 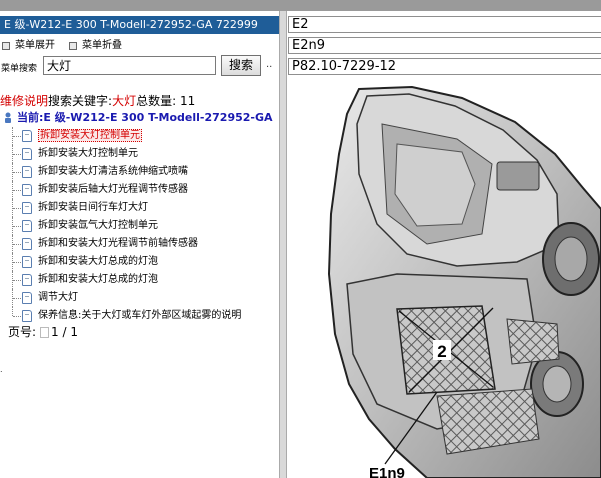 I want to click on result-keyword-label: 搜索关键字:, so click(x=80, y=101).